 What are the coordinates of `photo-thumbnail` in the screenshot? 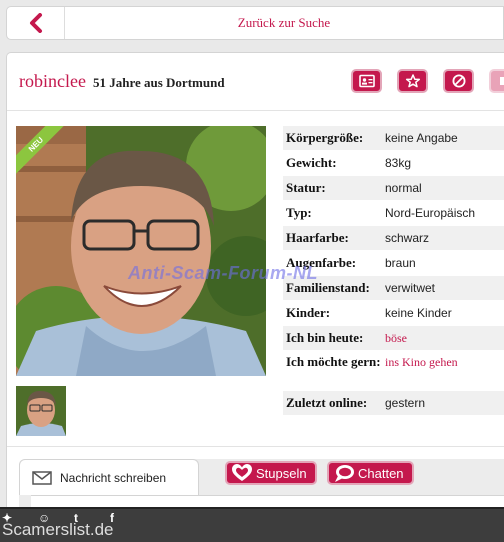 It's located at (41, 411).